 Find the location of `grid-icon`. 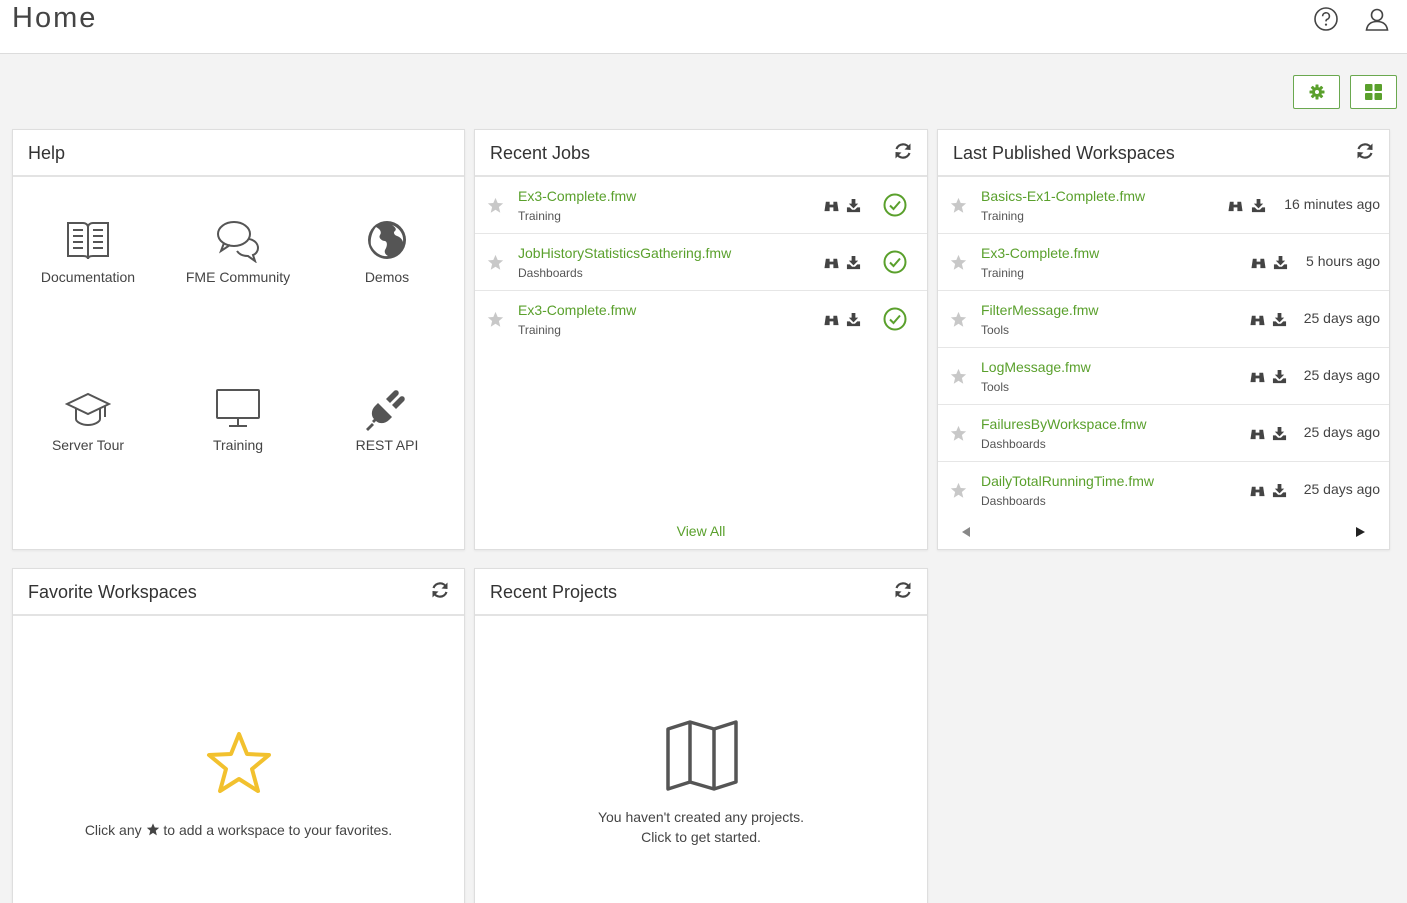

grid-icon is located at coordinates (1373, 92).